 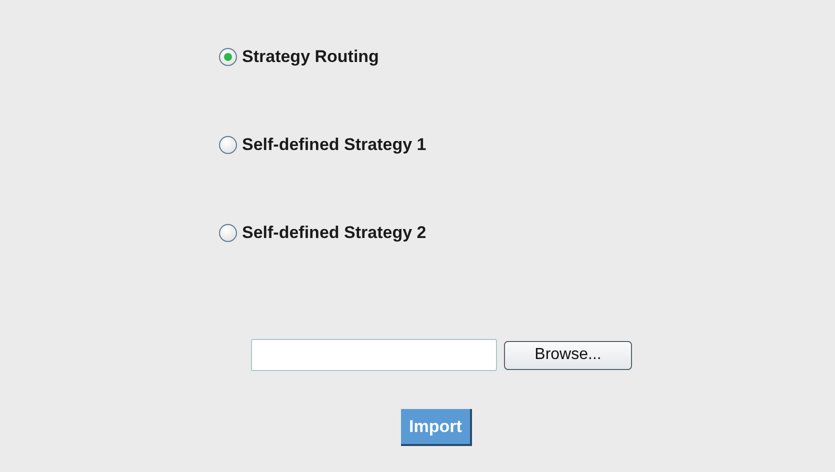 What do you see at coordinates (310, 57) in the screenshot?
I see `radio-label: Strategy Routing` at bounding box center [310, 57].